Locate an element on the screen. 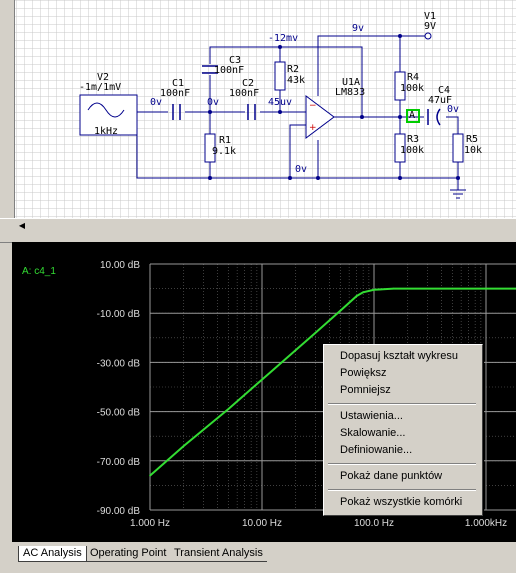 The width and height of the screenshot is (516, 573). u1-value: LM833 is located at coordinates (350, 92).